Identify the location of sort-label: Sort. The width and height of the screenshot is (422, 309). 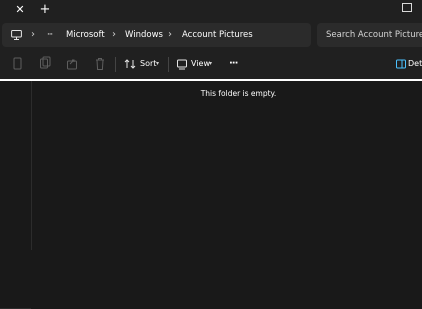
(148, 63).